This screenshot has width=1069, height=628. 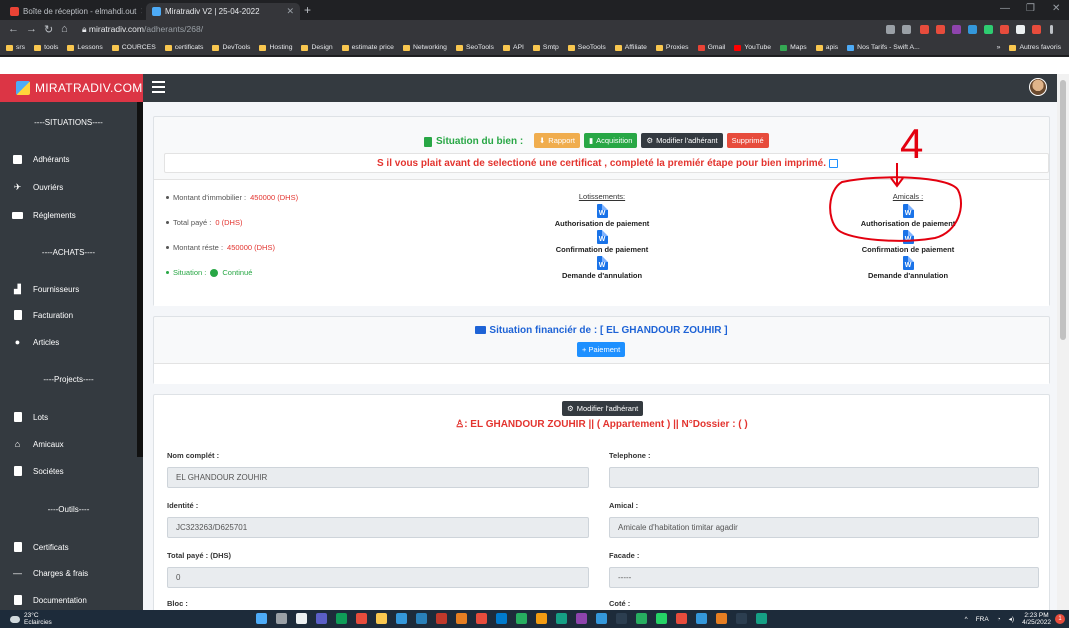 I want to click on hamburger-menu-icon, so click(x=158, y=87).